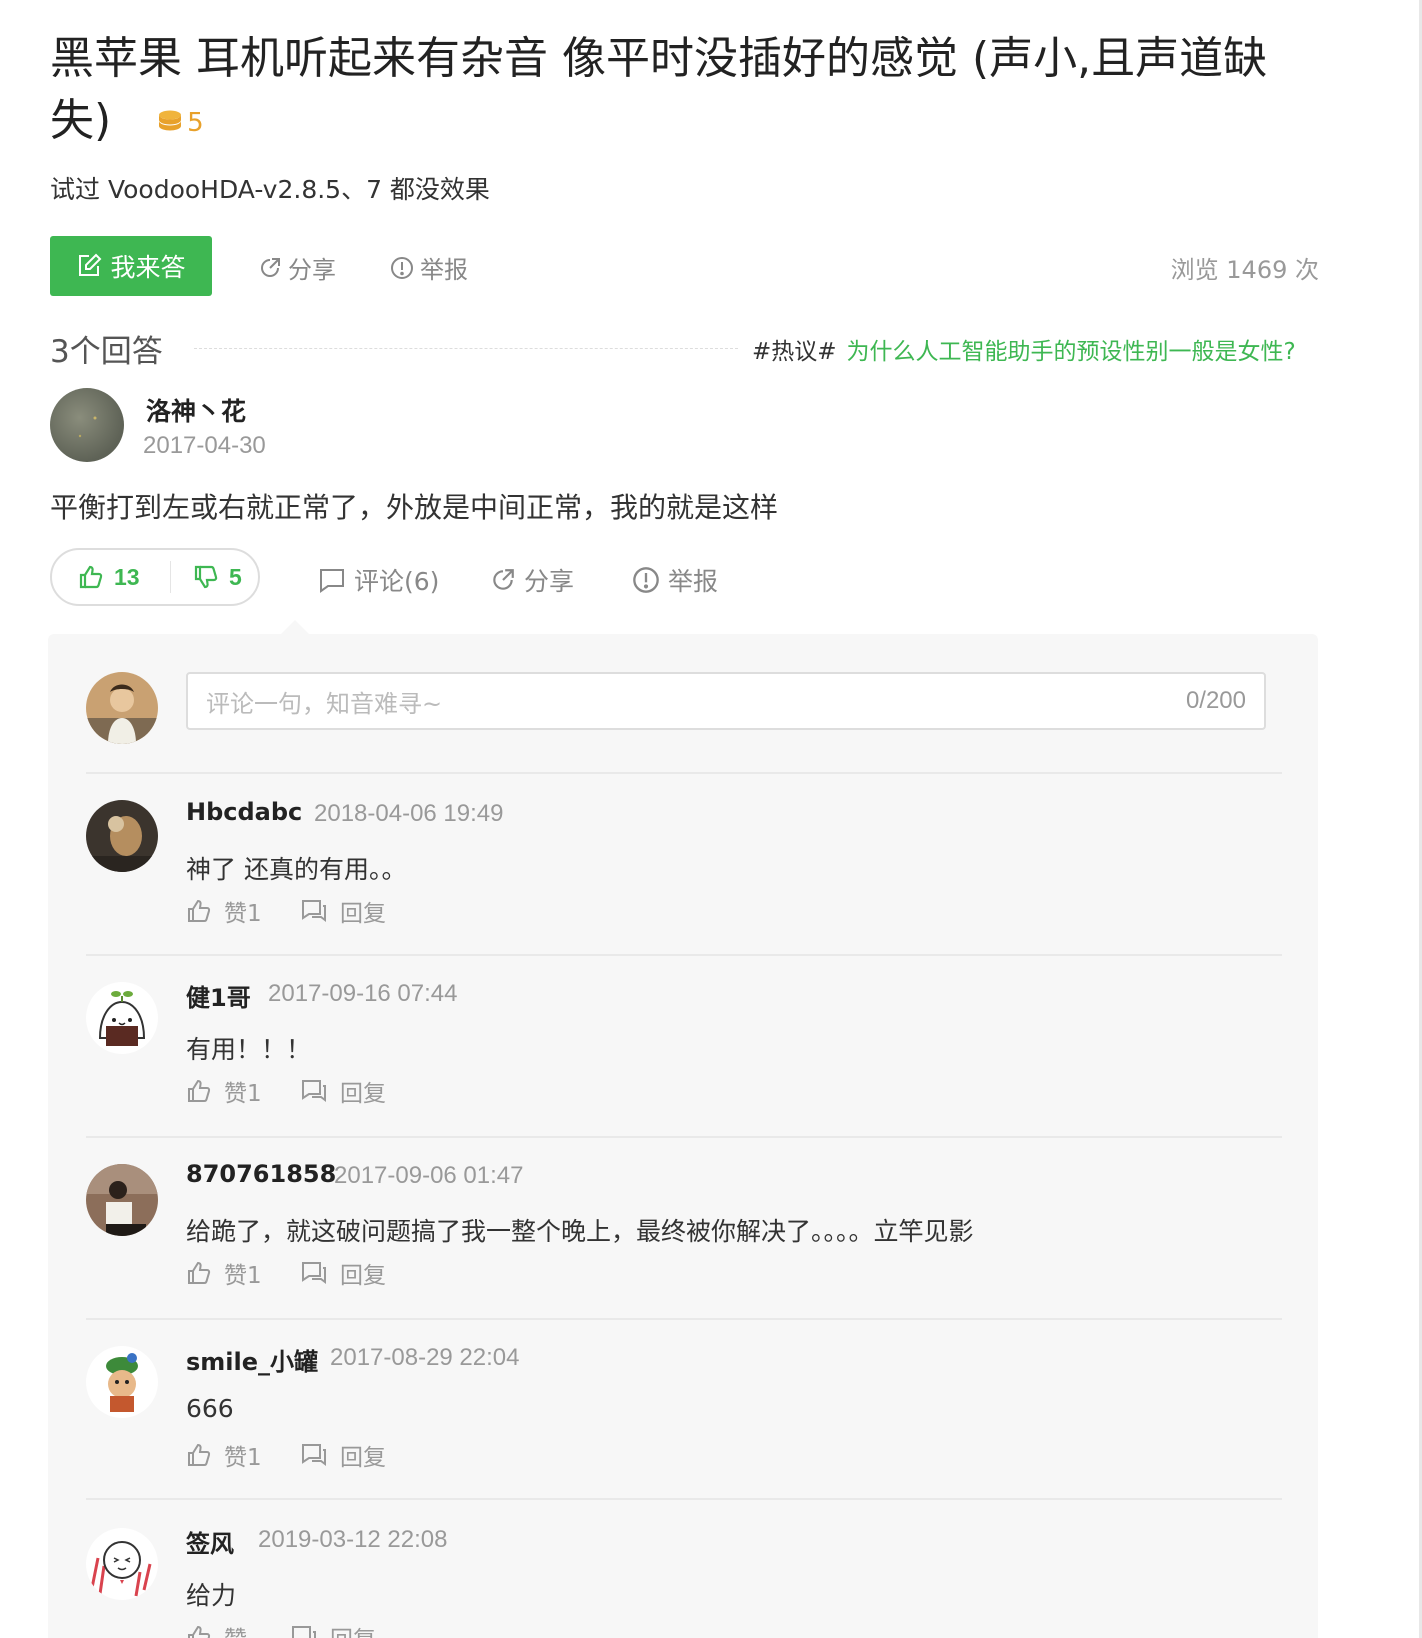 This screenshot has width=1422, height=1638. I want to click on comment-author: Hbcdabc, so click(244, 812).